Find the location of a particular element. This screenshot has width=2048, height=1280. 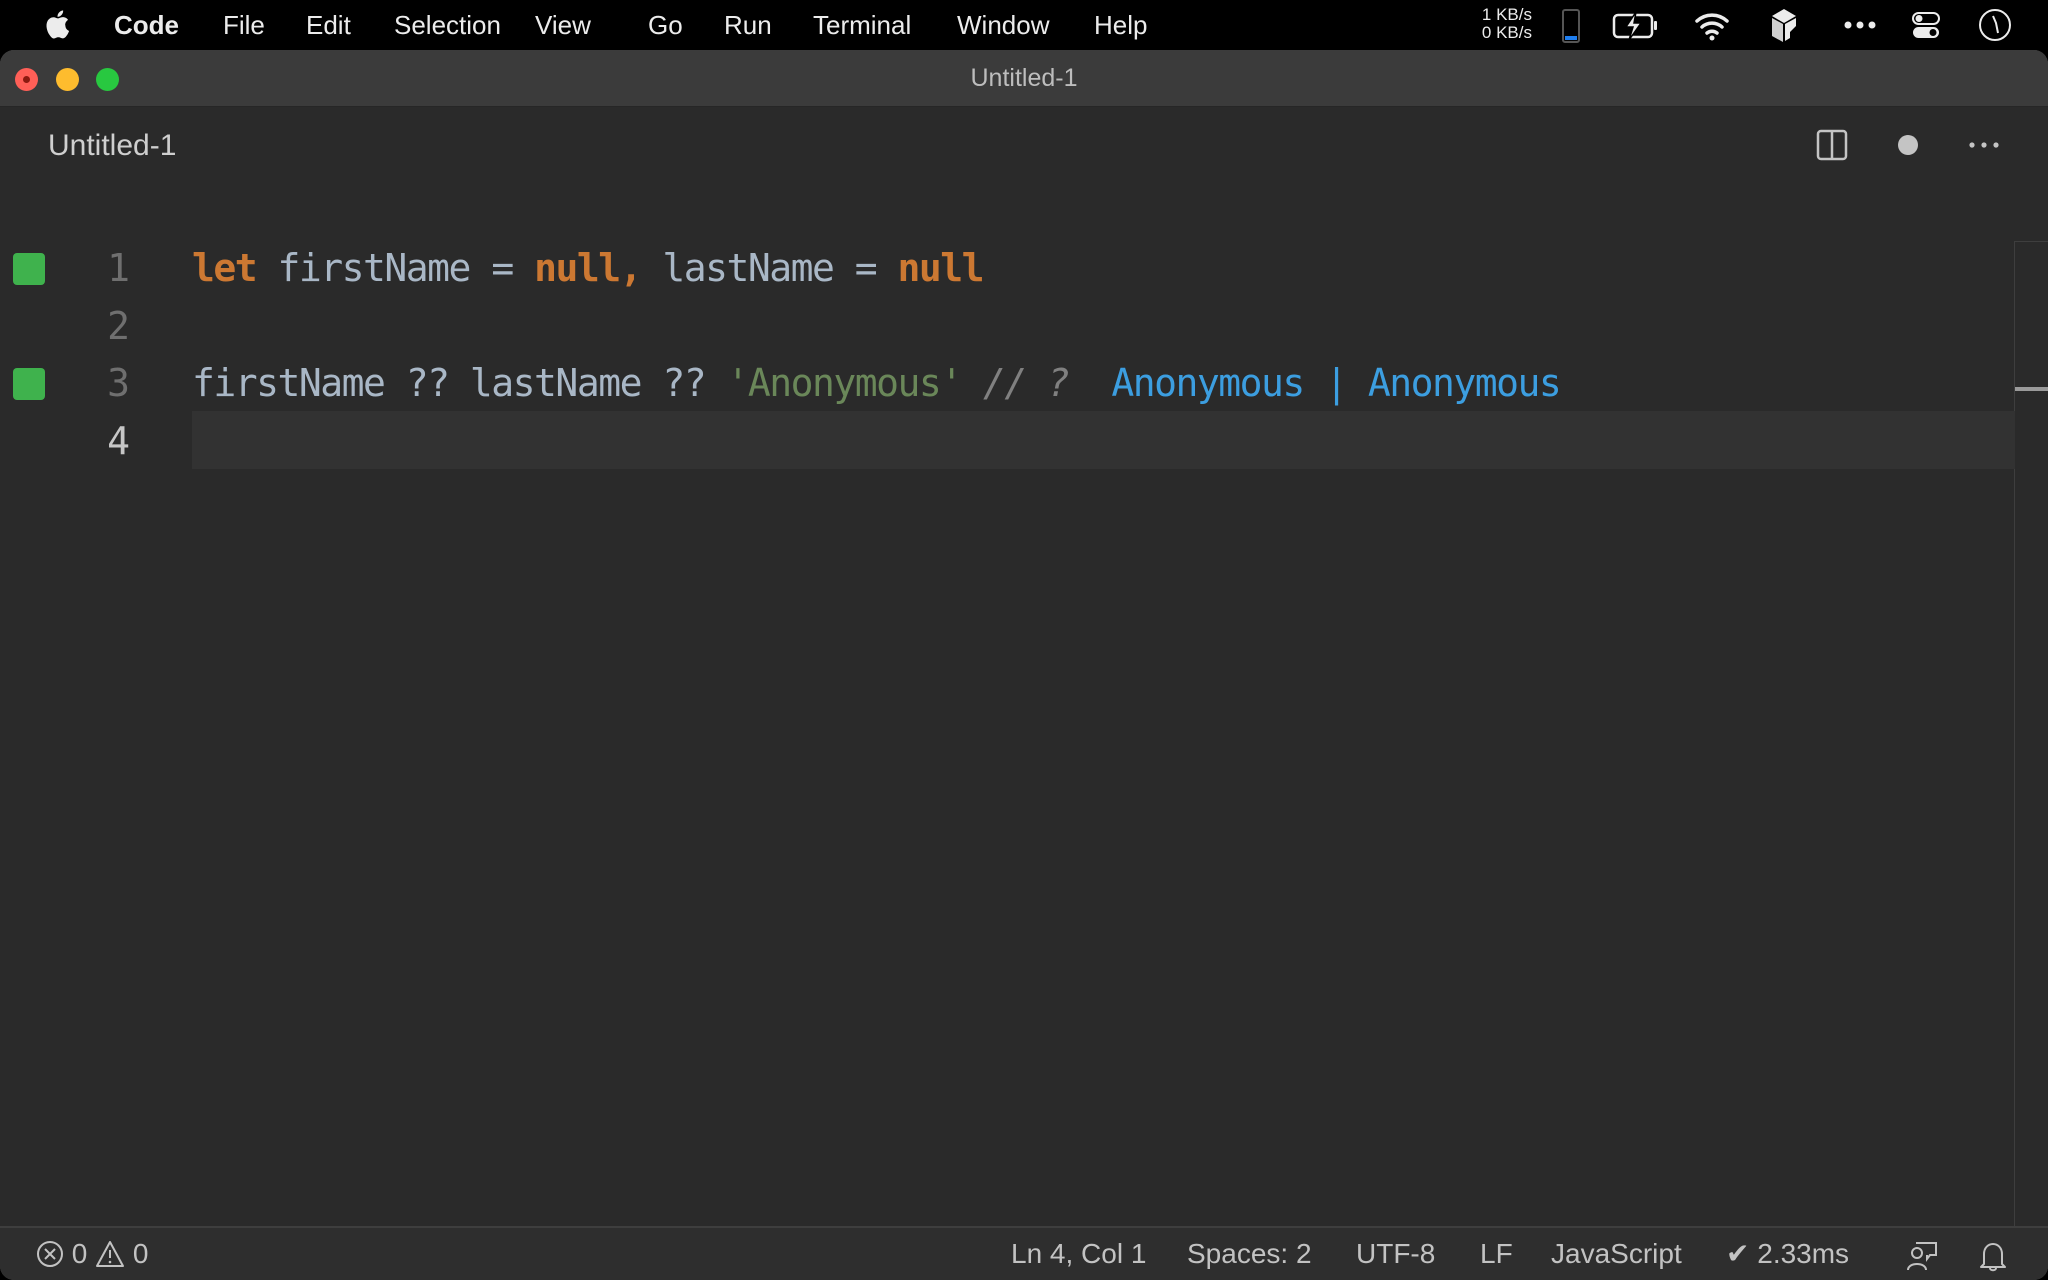

menu-edit: Edit is located at coordinates (328, 25).